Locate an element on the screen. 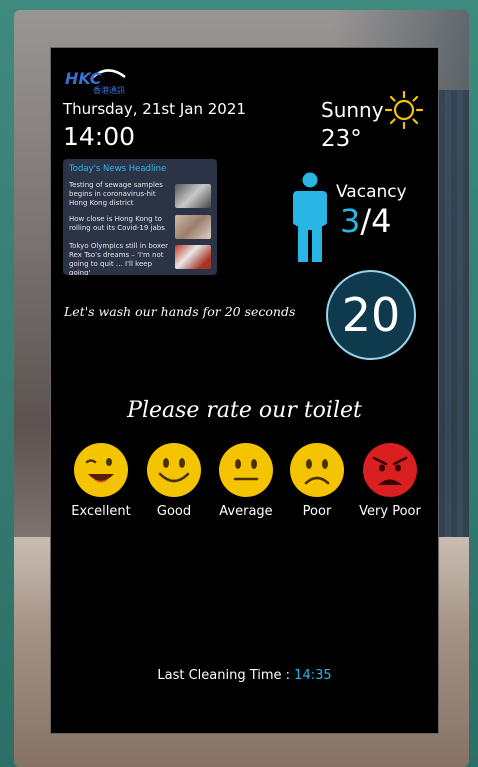 The image size is (478, 767). rating-label-good: Good is located at coordinates (174, 511).